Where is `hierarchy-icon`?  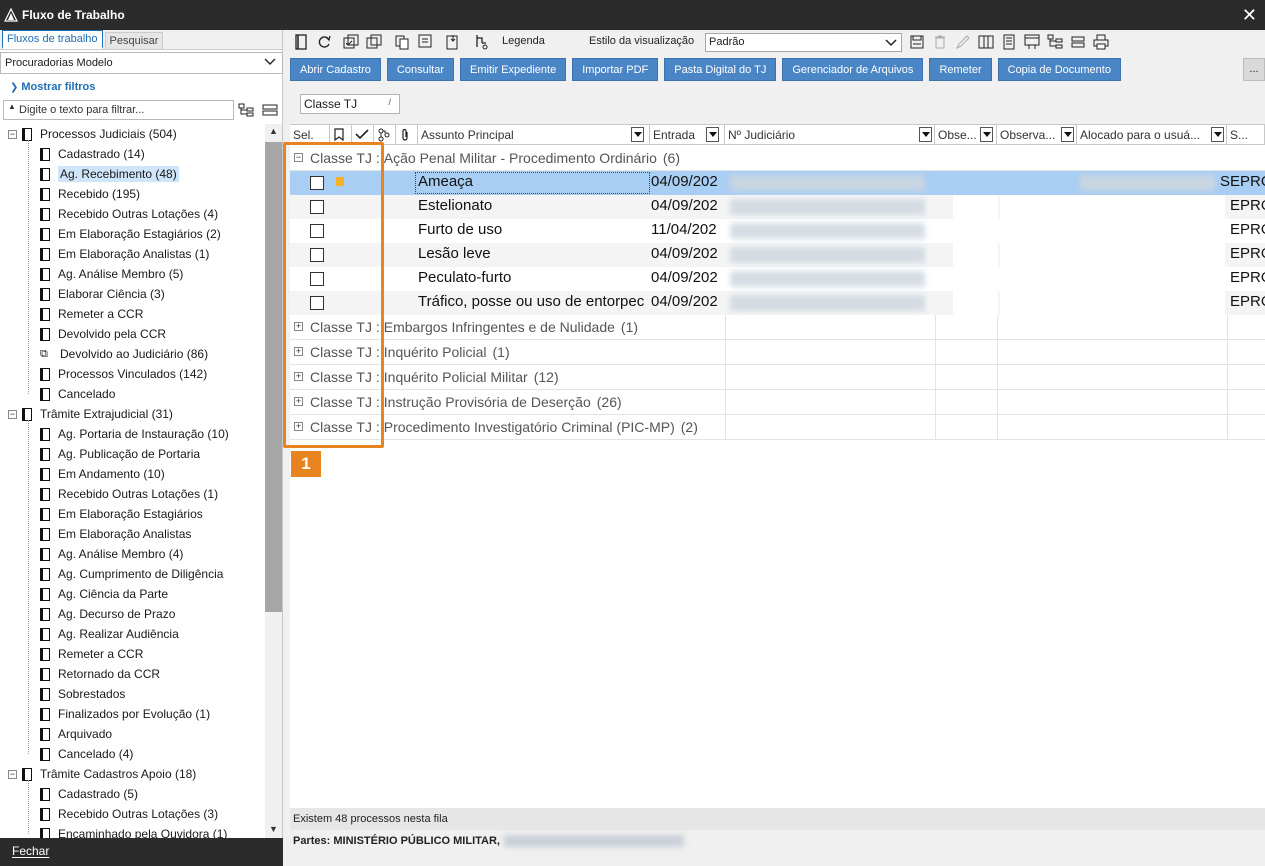
hierarchy-icon is located at coordinates (1055, 42).